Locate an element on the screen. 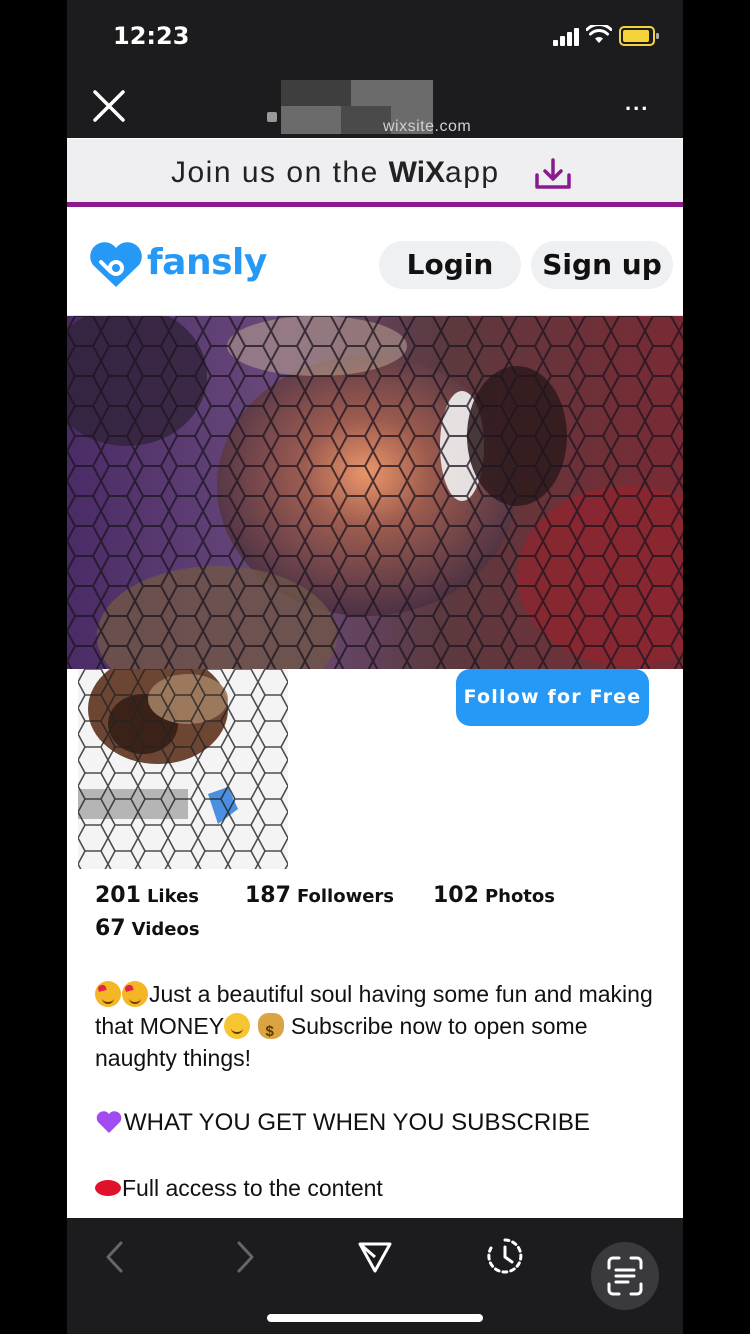 This screenshot has height=1334, width=750. lips-emoji-icon is located at coordinates (108, 1188).